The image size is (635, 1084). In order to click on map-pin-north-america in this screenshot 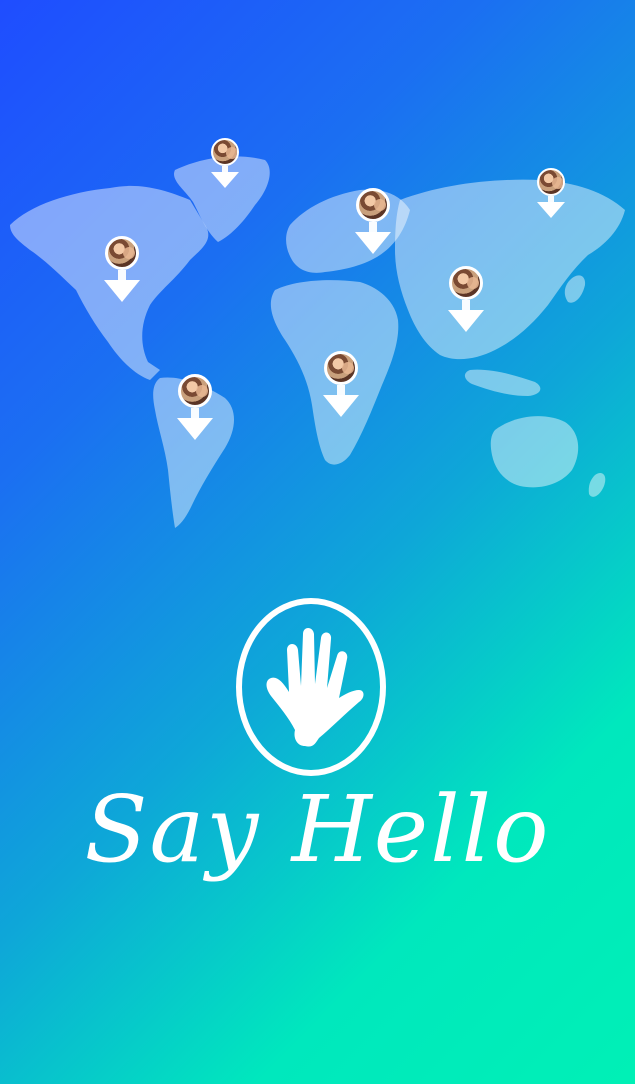, I will do `click(122, 271)`.